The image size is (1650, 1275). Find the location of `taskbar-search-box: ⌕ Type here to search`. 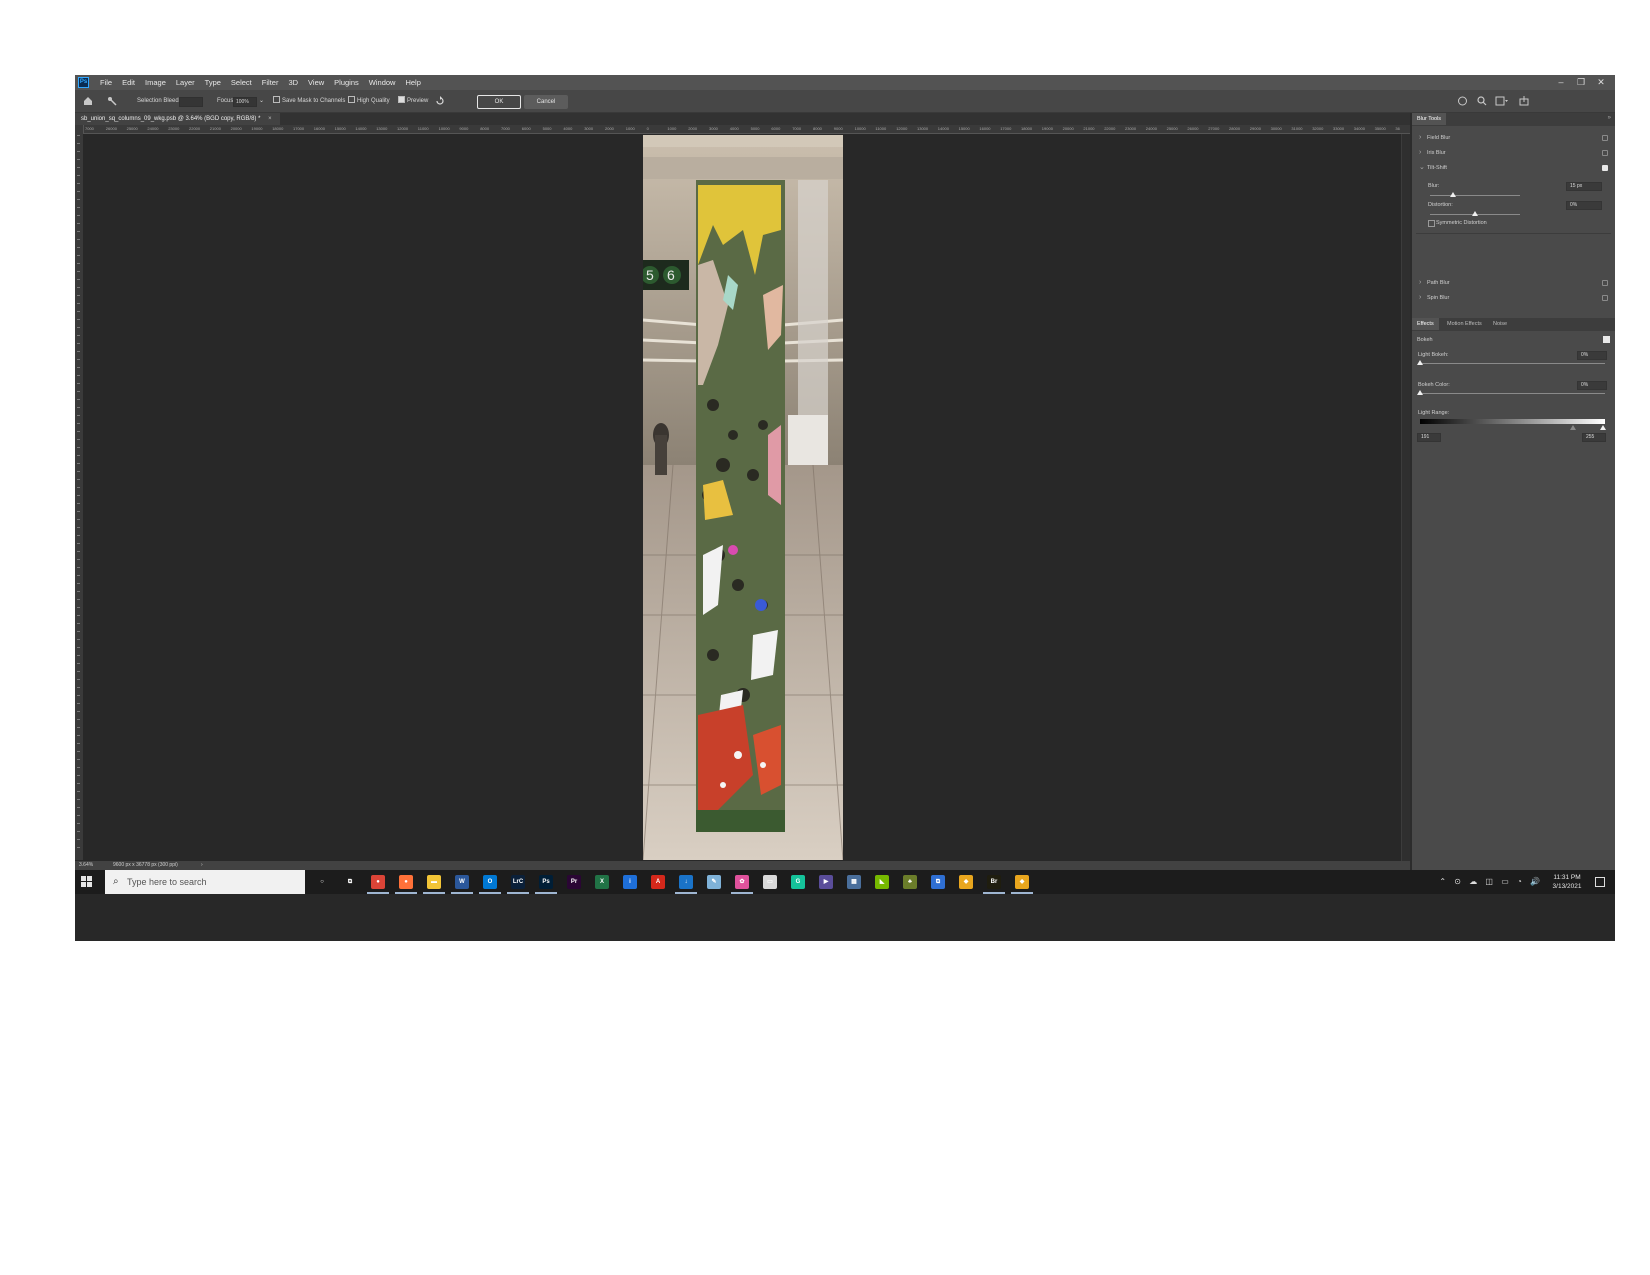

taskbar-search-box: ⌕ Type here to search is located at coordinates (205, 882).